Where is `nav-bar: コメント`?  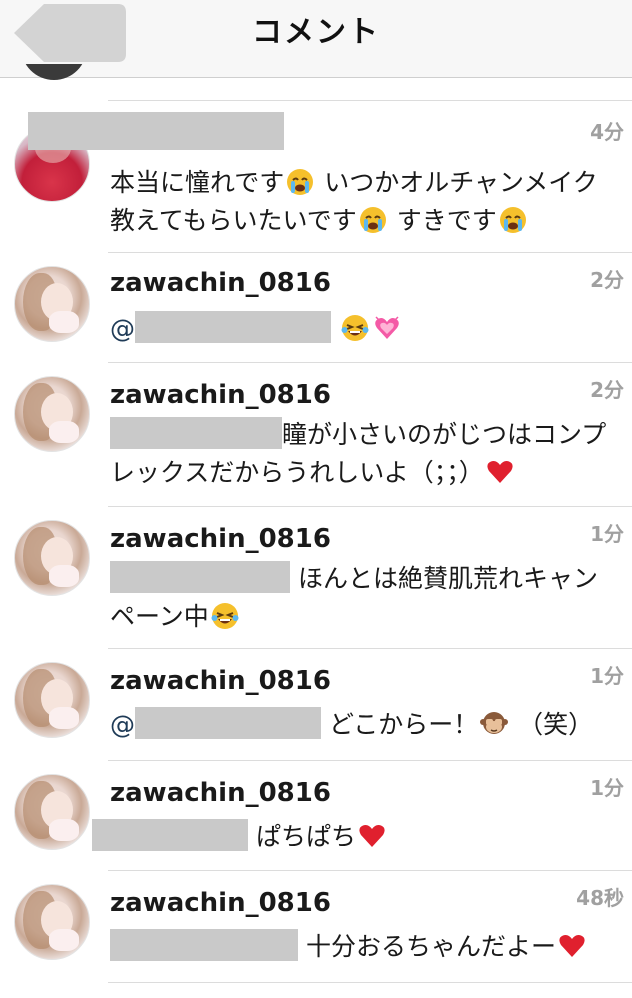 nav-bar: コメント is located at coordinates (316, 39).